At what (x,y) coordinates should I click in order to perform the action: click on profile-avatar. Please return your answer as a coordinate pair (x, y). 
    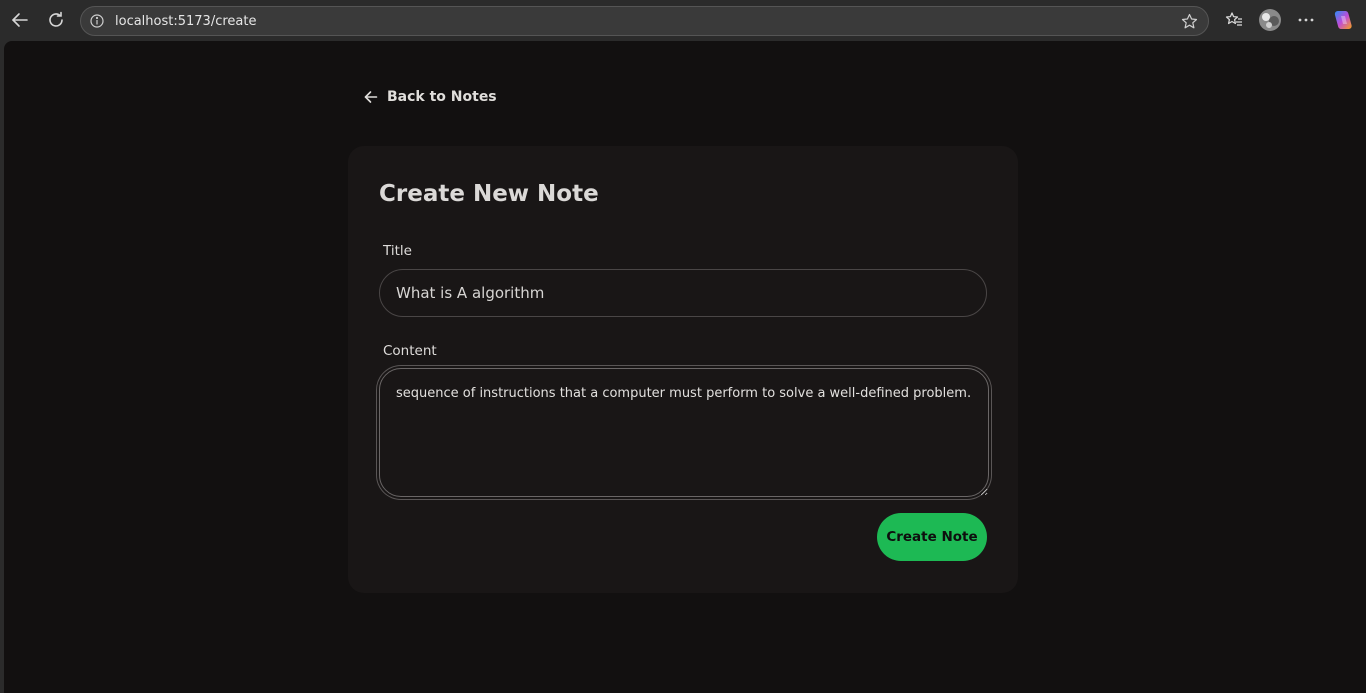
    Looking at the image, I should click on (1270, 20).